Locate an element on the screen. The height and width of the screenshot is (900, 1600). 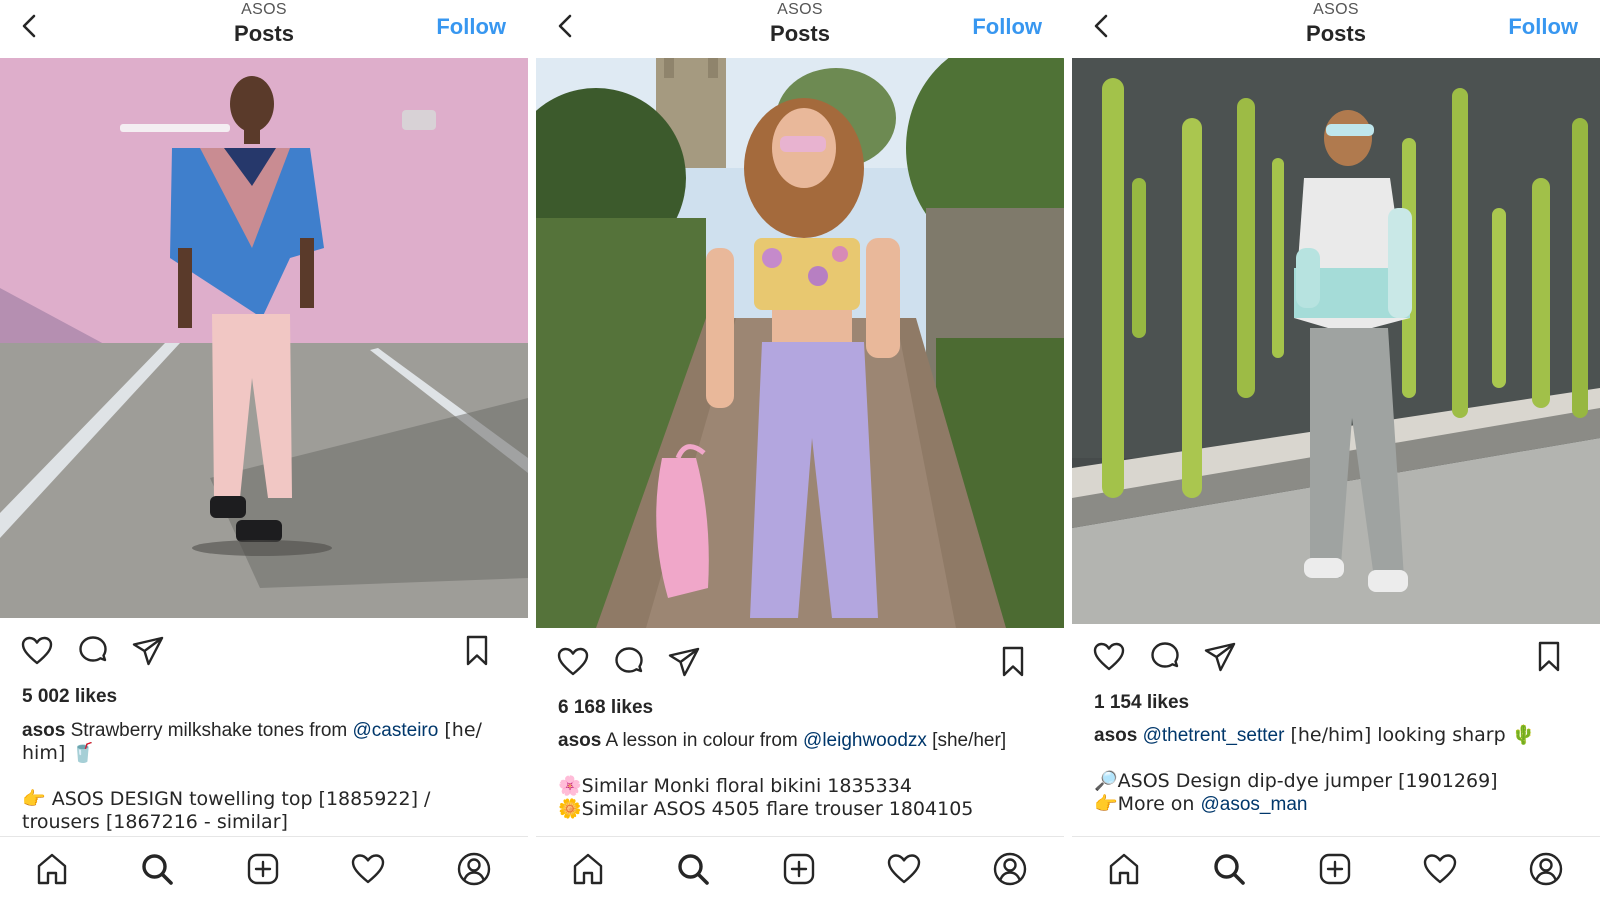
caption-text-after: [she/her] is located at coordinates (966, 740).